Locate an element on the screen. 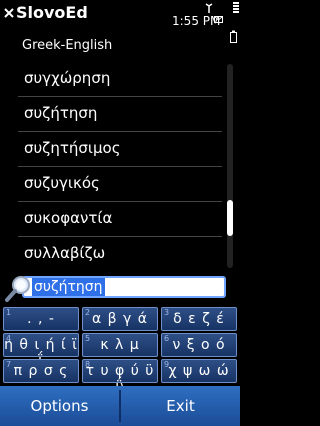  close-icon is located at coordinates (9, 13).